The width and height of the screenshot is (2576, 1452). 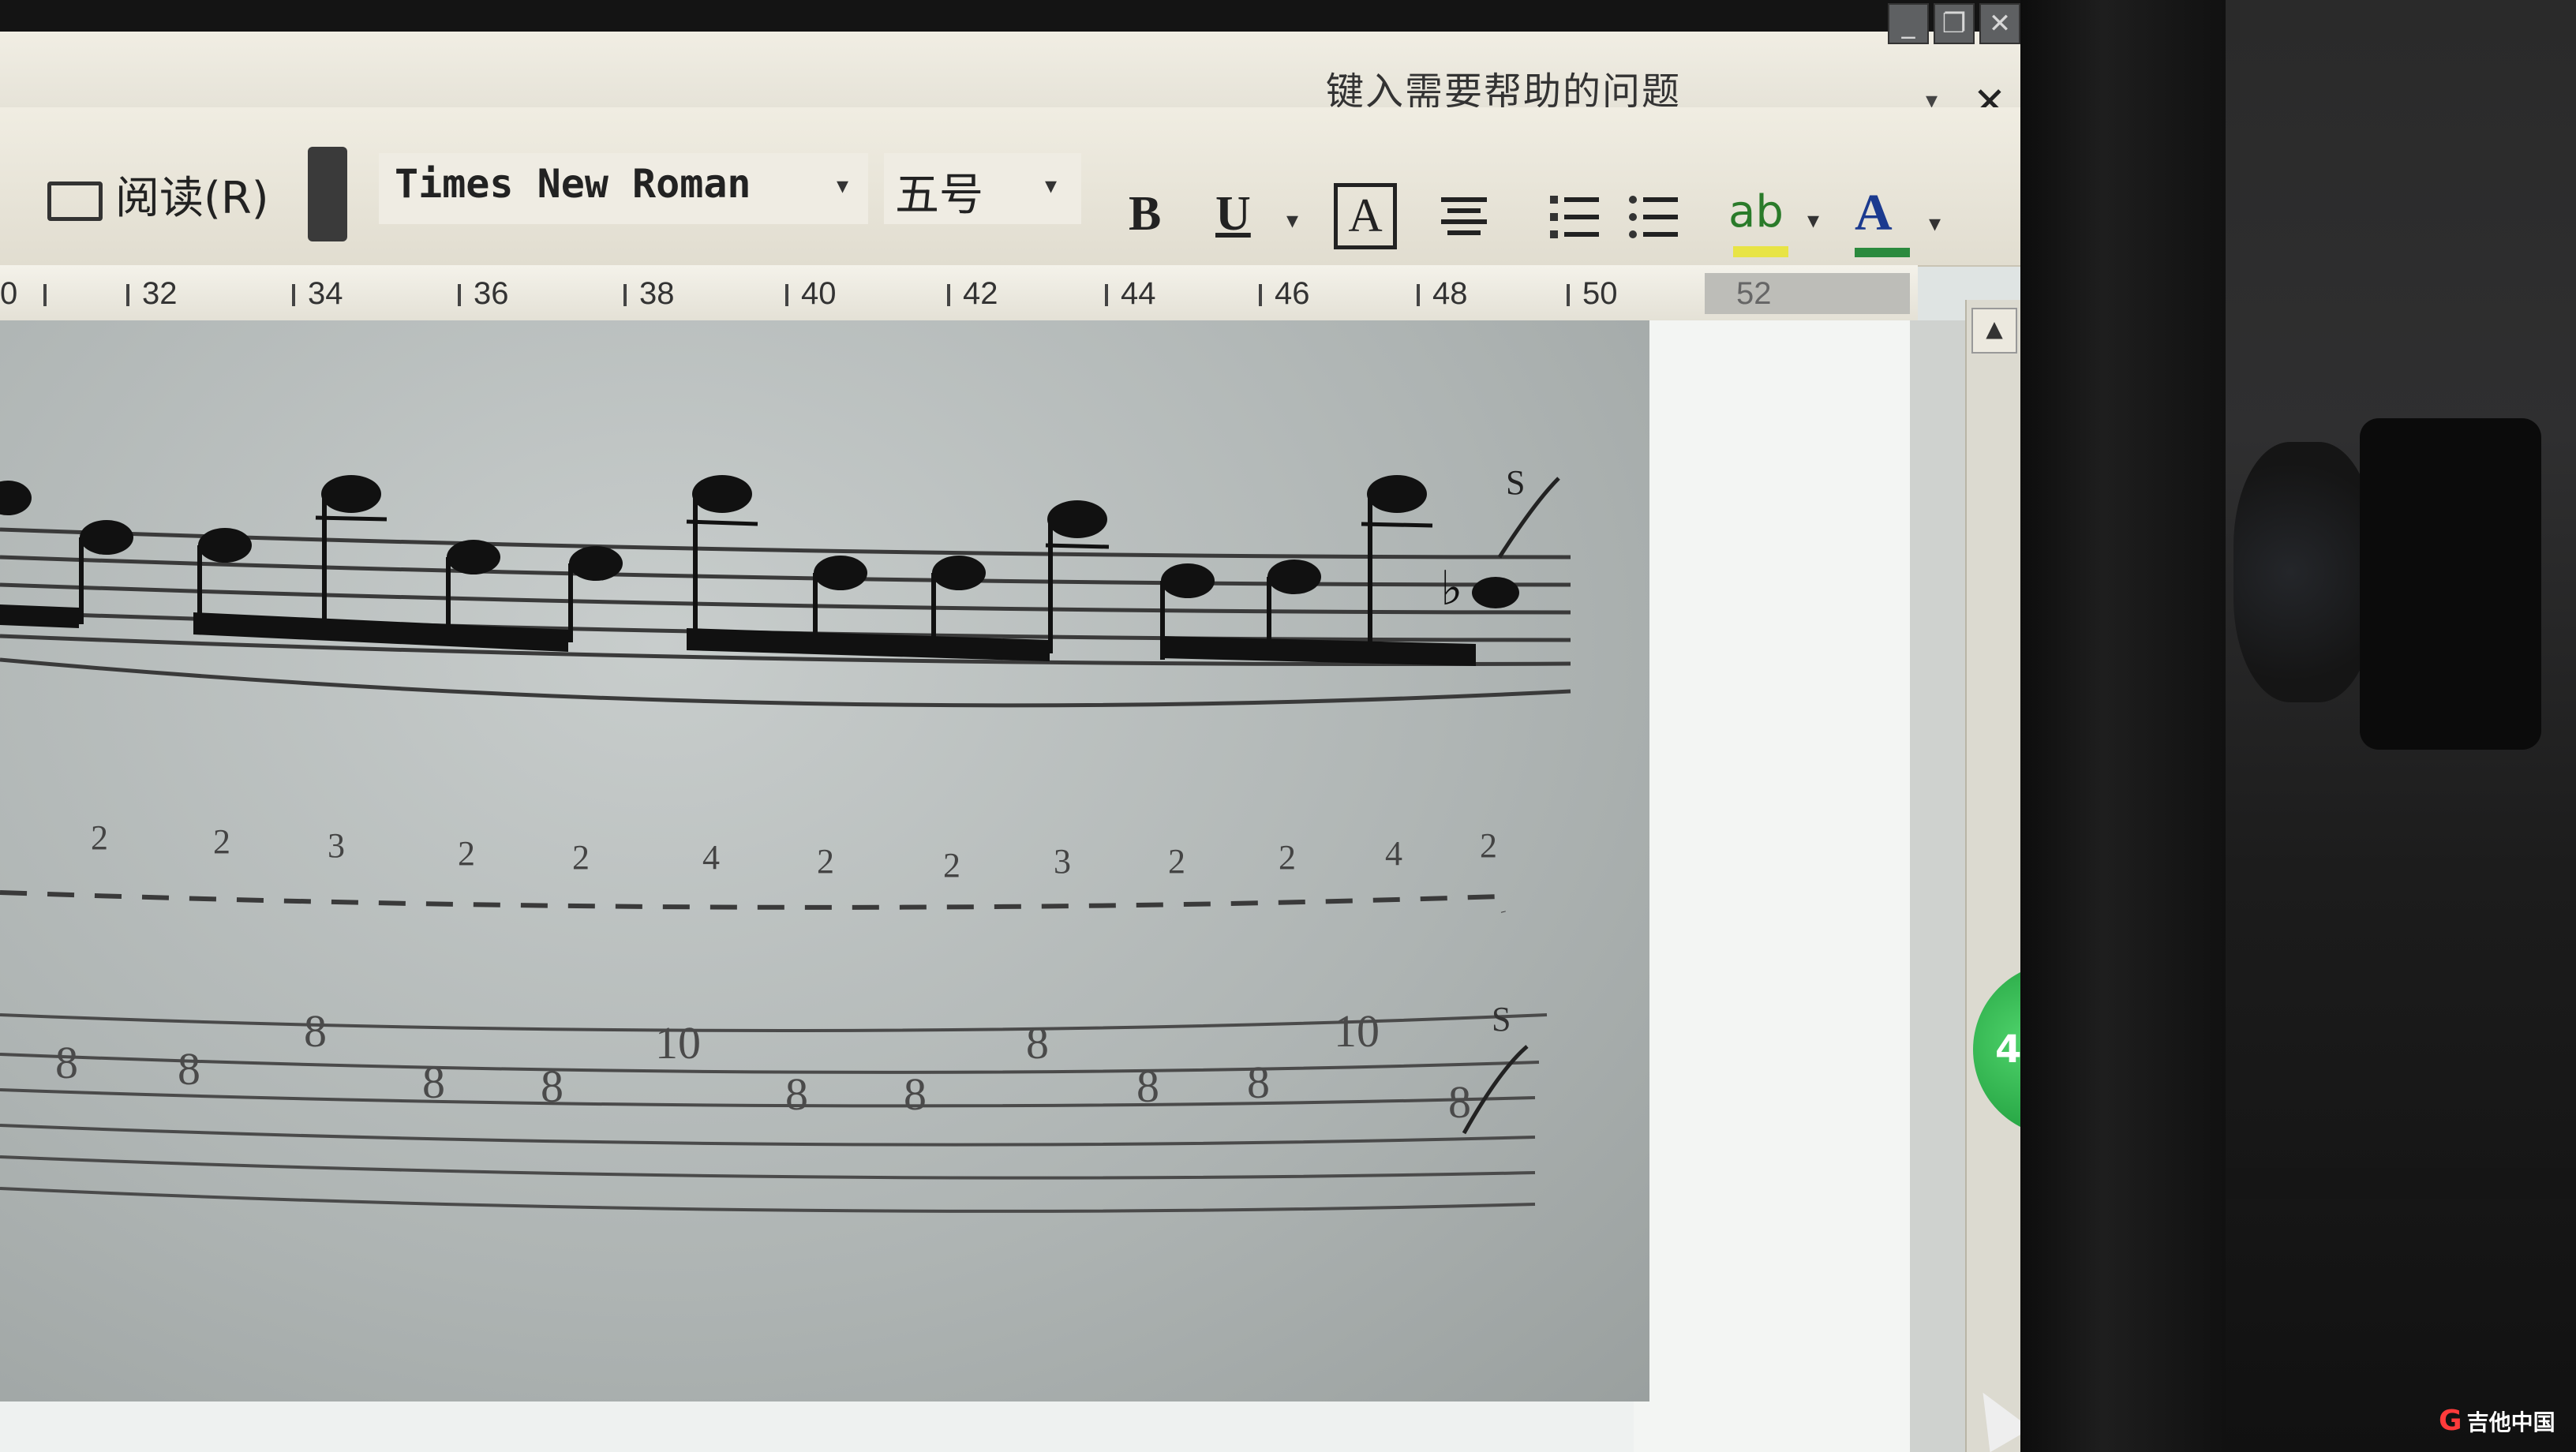 What do you see at coordinates (1754, 293) in the screenshot?
I see `ruler-number: 52` at bounding box center [1754, 293].